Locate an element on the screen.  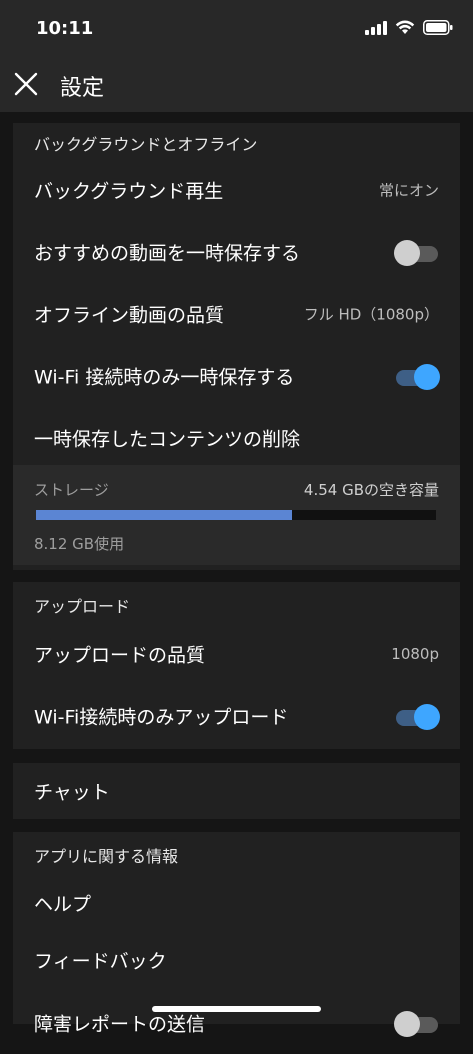
wifi-only-upload-toggle is located at coordinates (417, 717).